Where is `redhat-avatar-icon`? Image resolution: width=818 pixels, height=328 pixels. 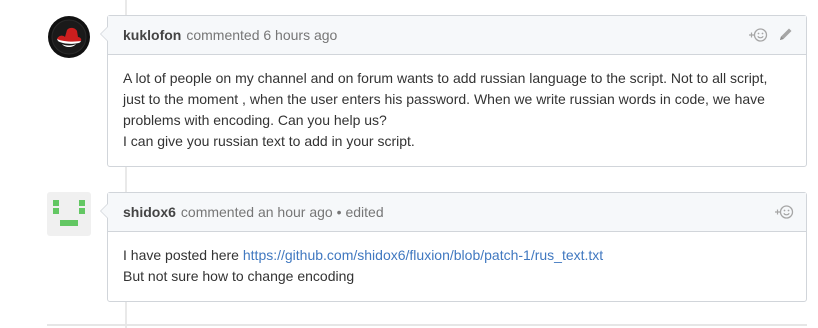
redhat-avatar-icon is located at coordinates (69, 37).